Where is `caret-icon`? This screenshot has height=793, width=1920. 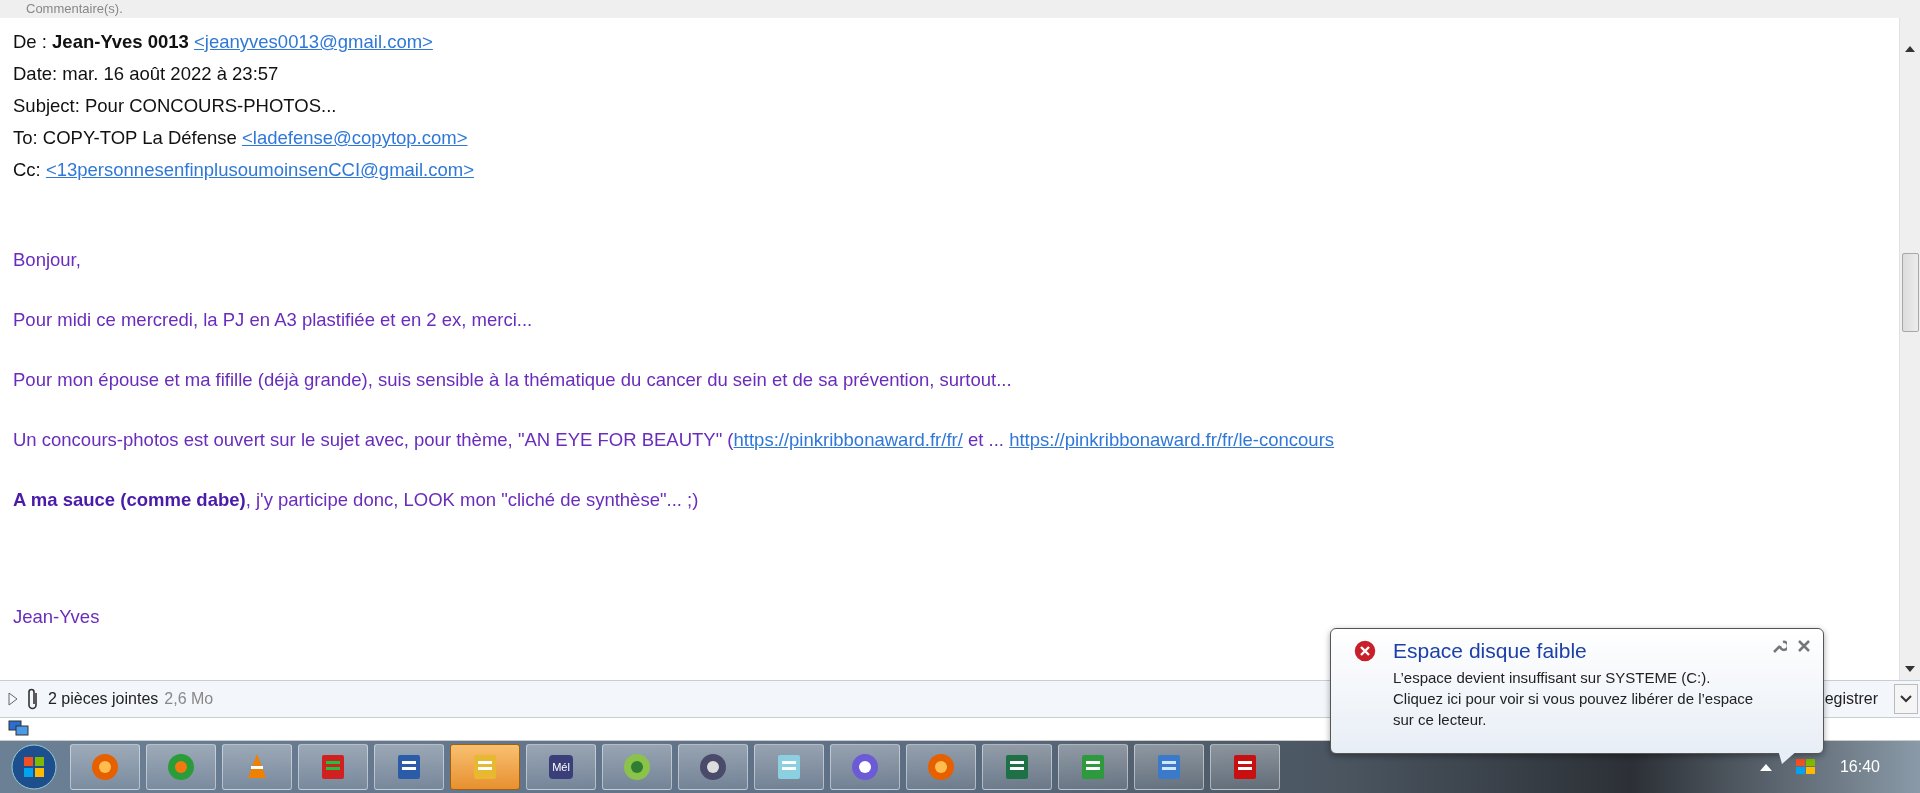
caret-icon is located at coordinates (1906, 699).